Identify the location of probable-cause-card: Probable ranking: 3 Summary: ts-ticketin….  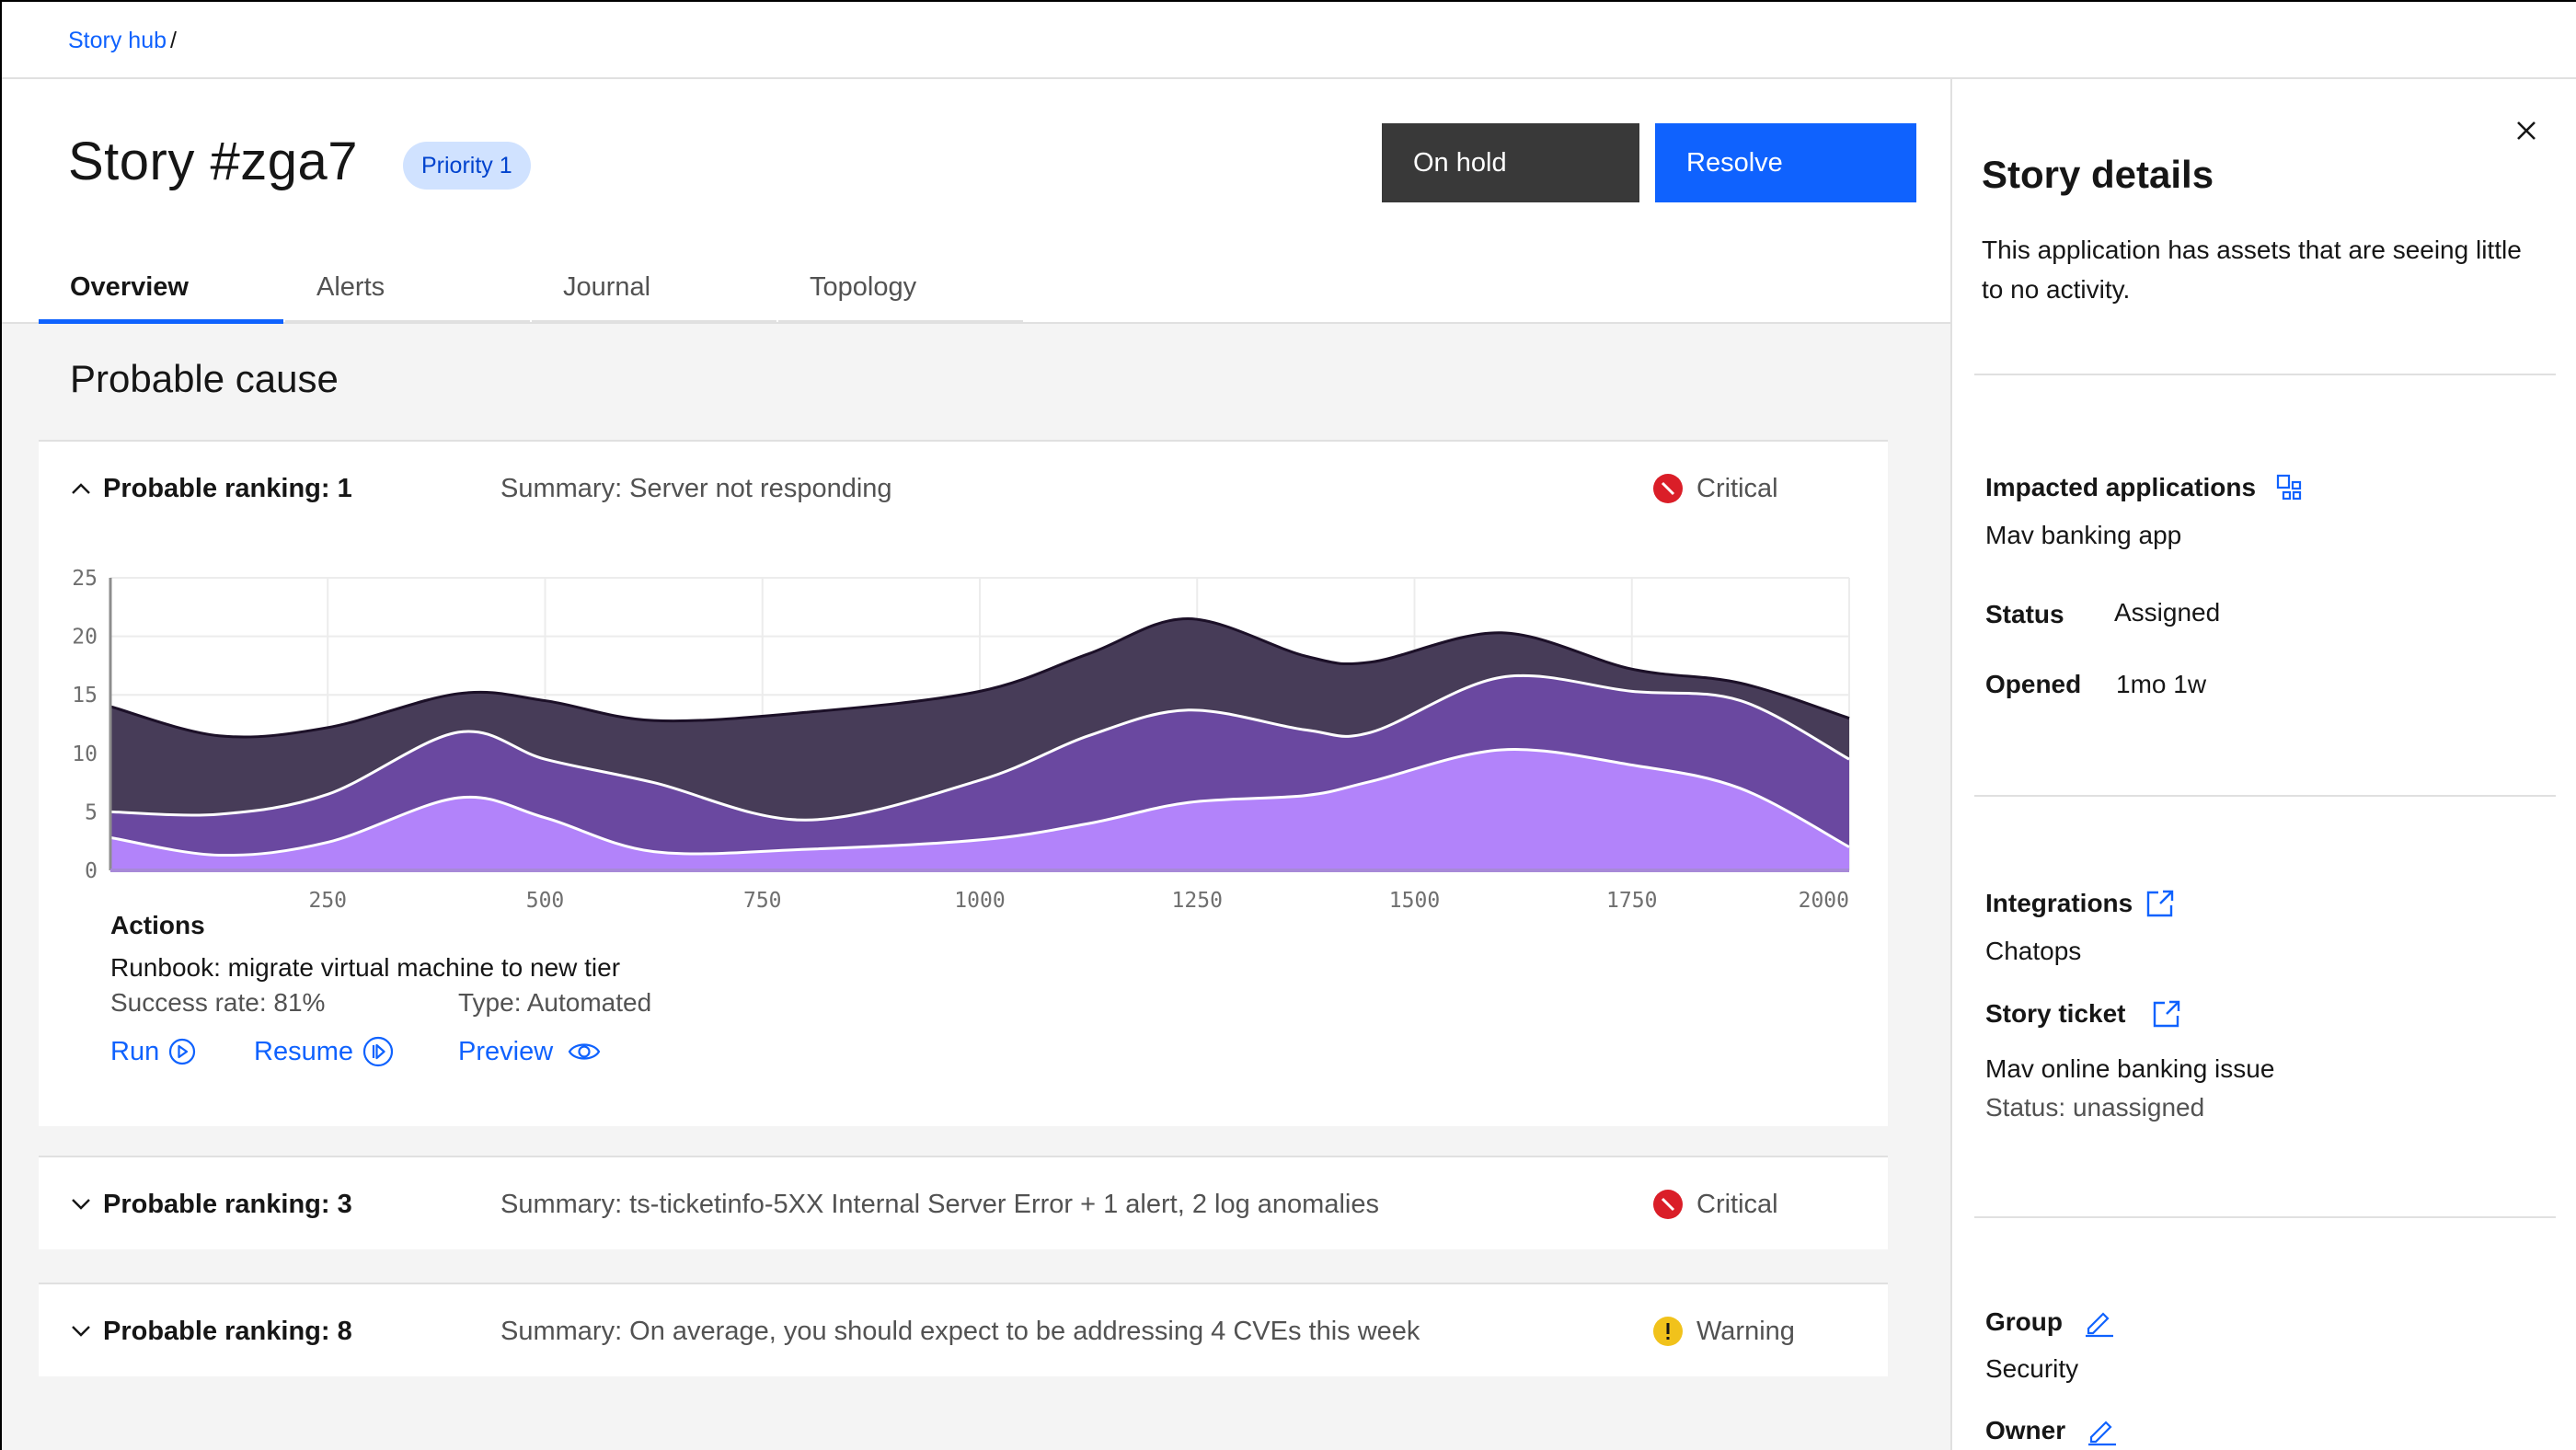
(963, 1202).